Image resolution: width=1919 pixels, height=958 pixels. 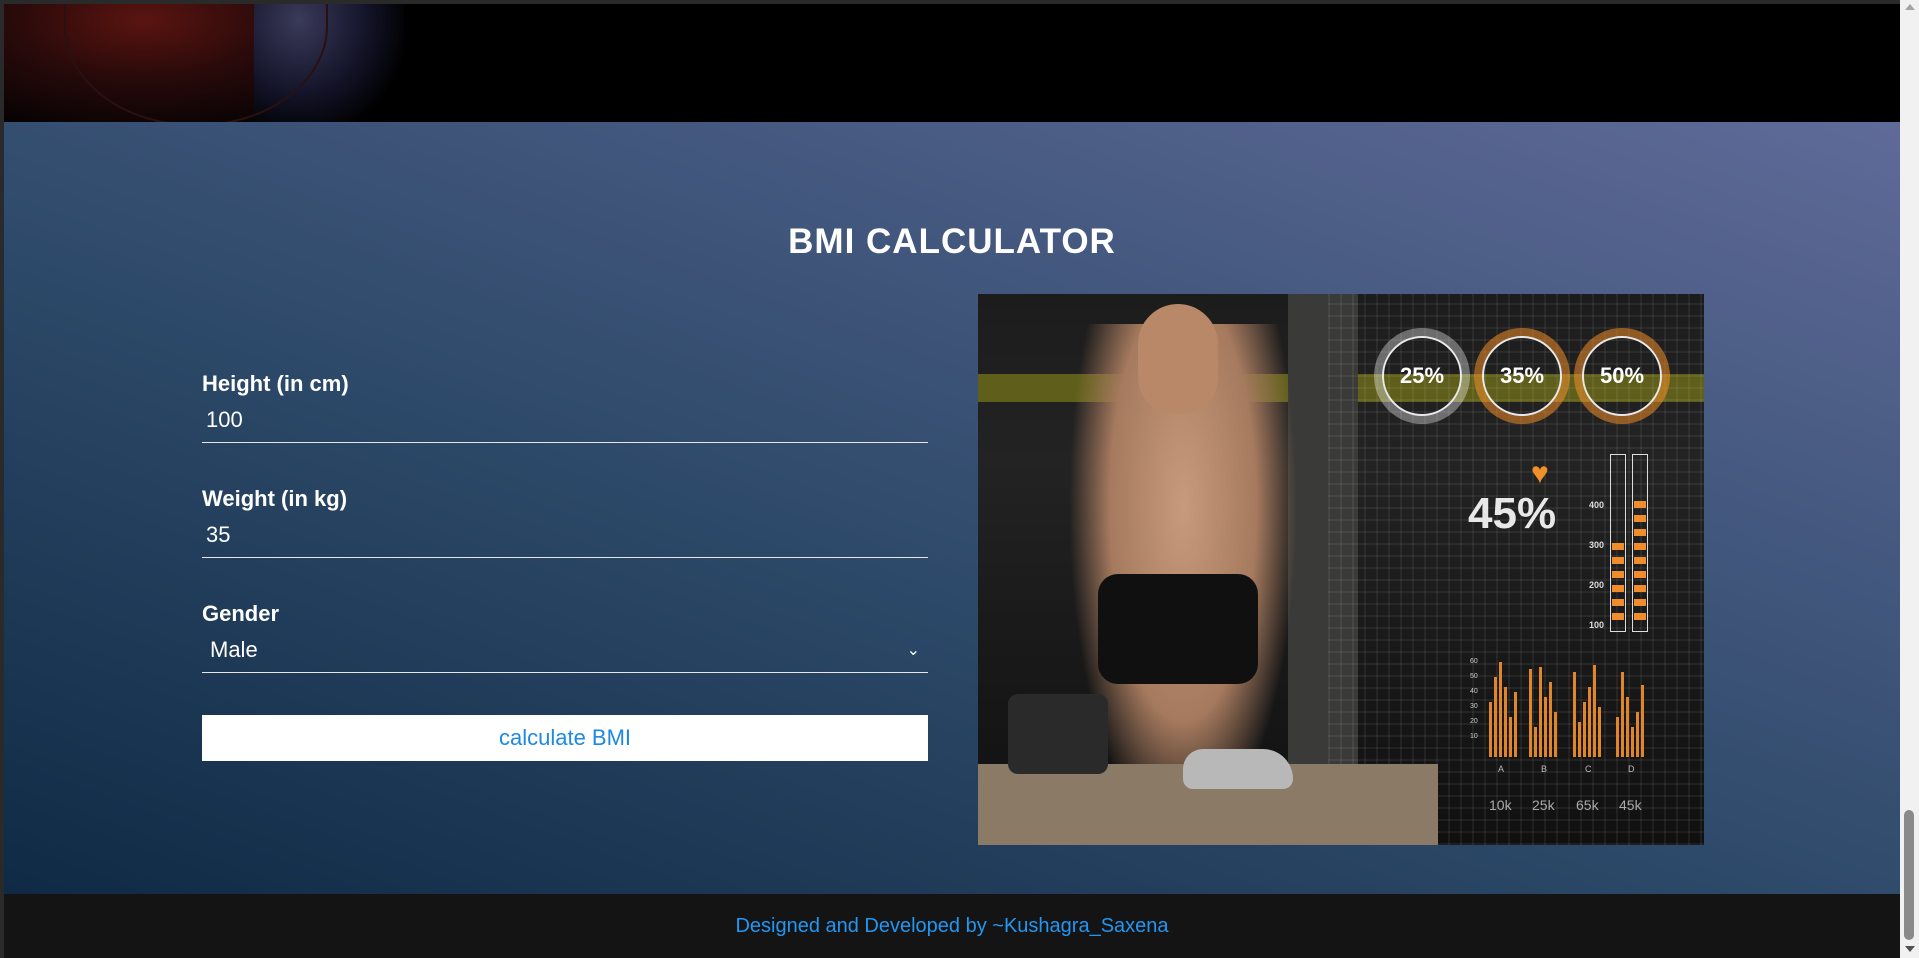 I want to click on scroll-up-arrow-icon, so click(x=1910, y=7).